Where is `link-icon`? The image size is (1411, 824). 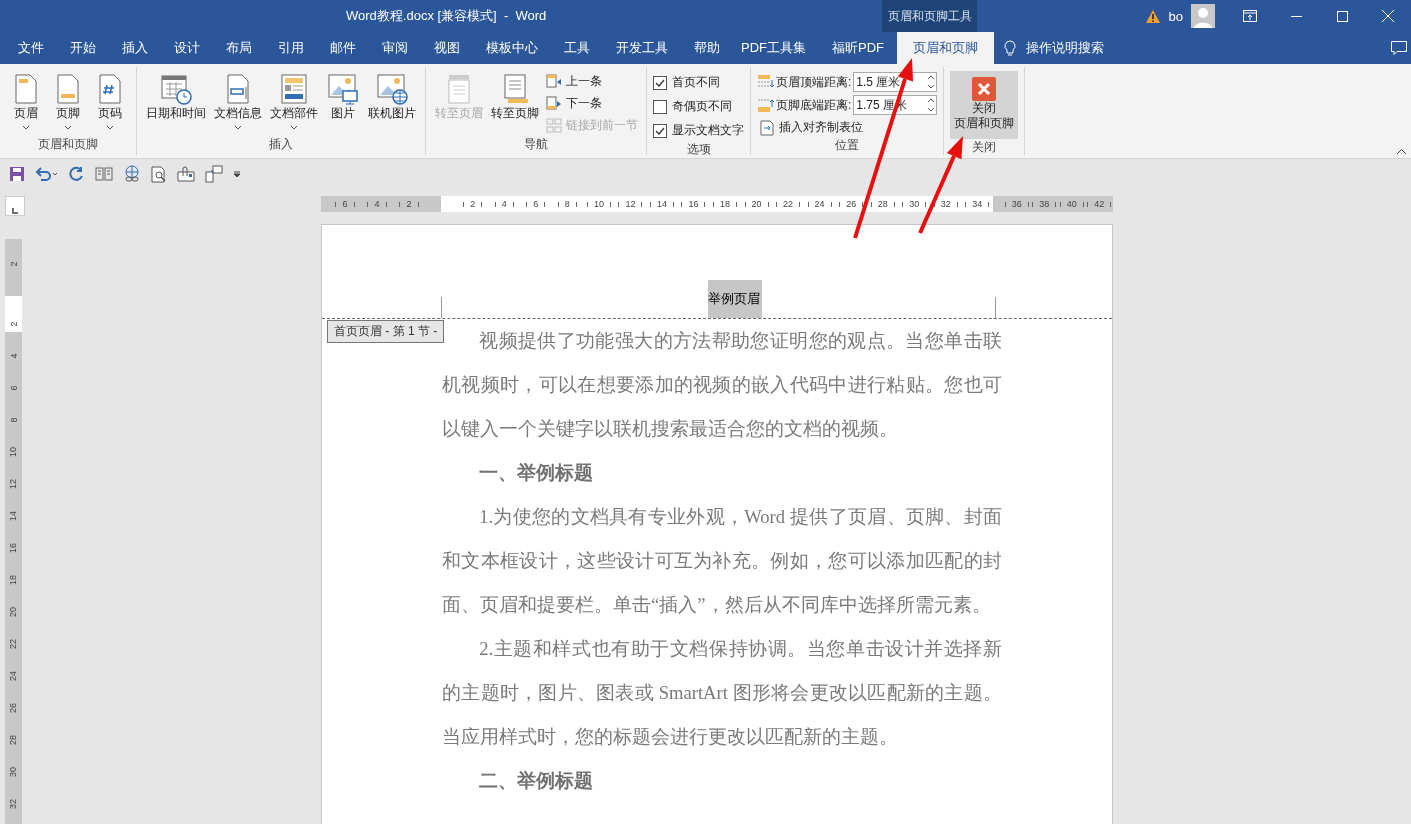 link-icon is located at coordinates (554, 125).